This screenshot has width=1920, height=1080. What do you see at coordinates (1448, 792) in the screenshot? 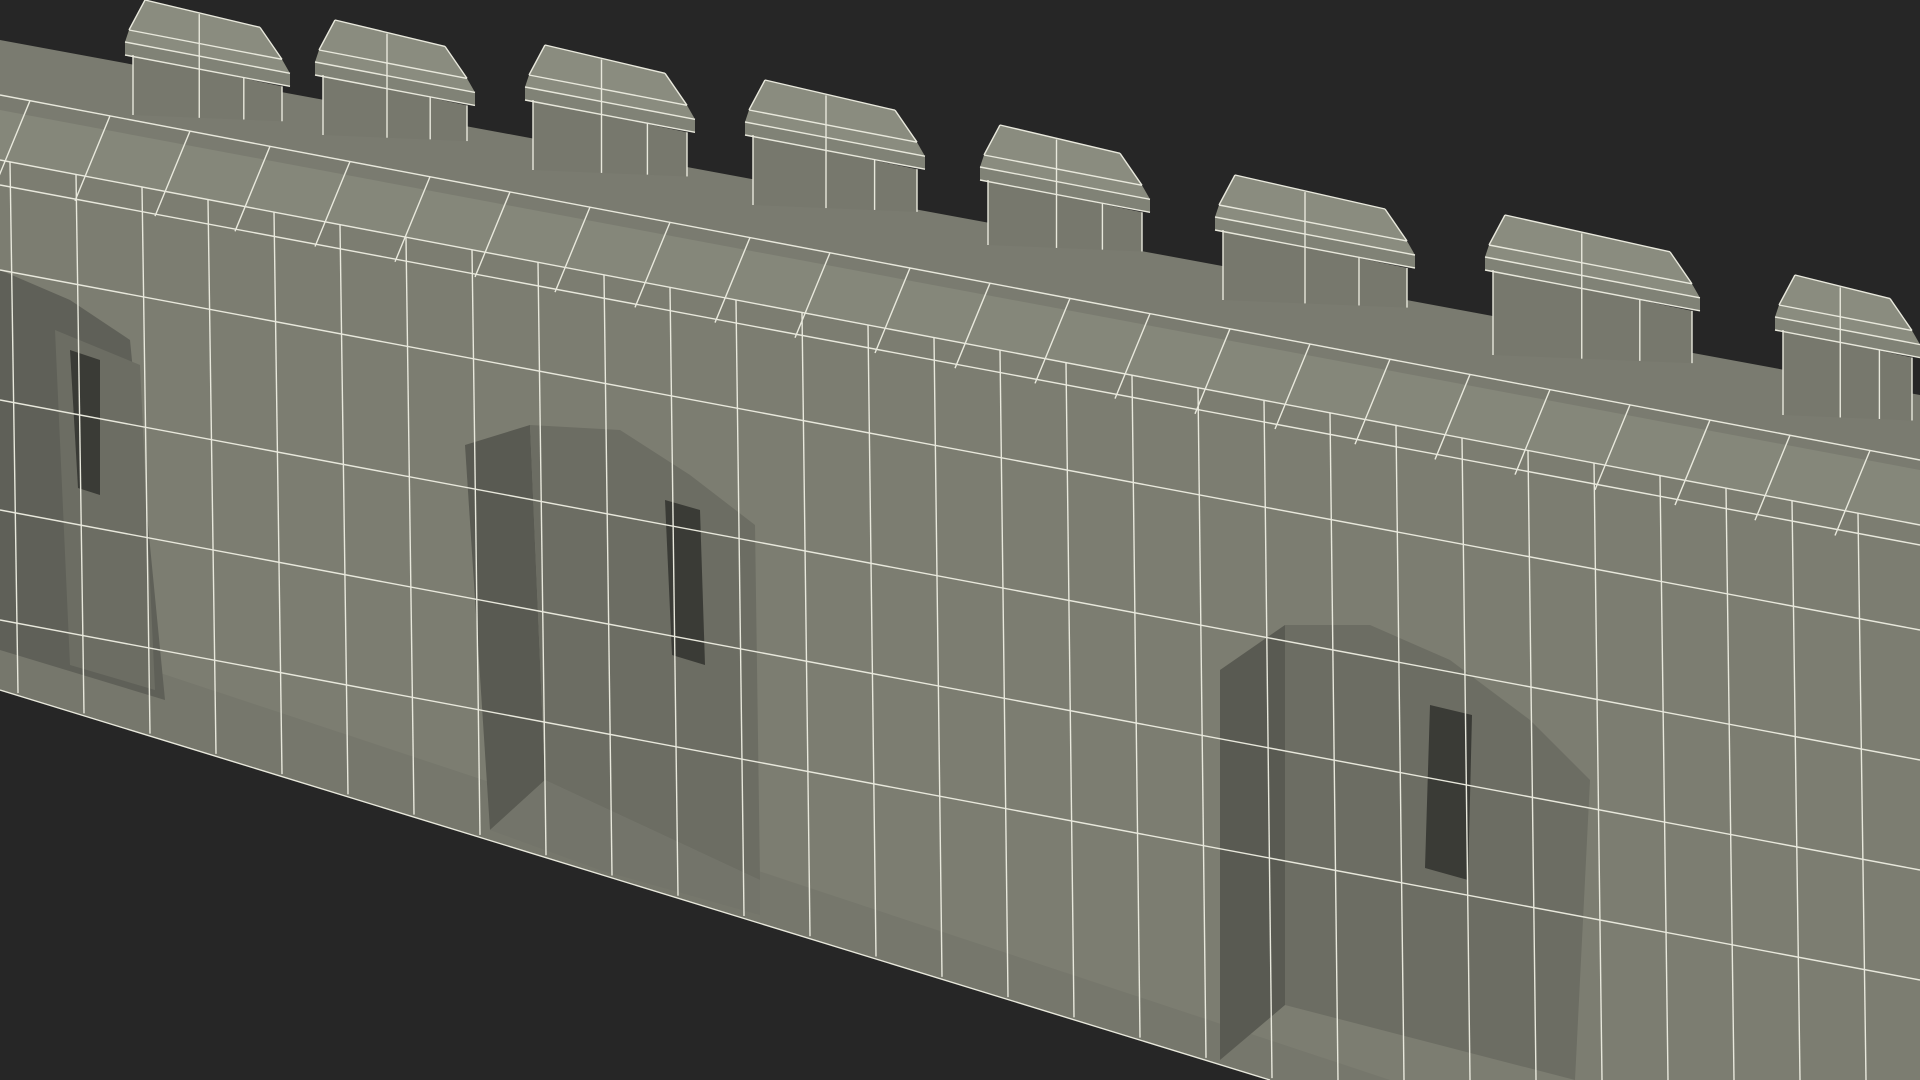
I see `arrow-slit-right` at bounding box center [1448, 792].